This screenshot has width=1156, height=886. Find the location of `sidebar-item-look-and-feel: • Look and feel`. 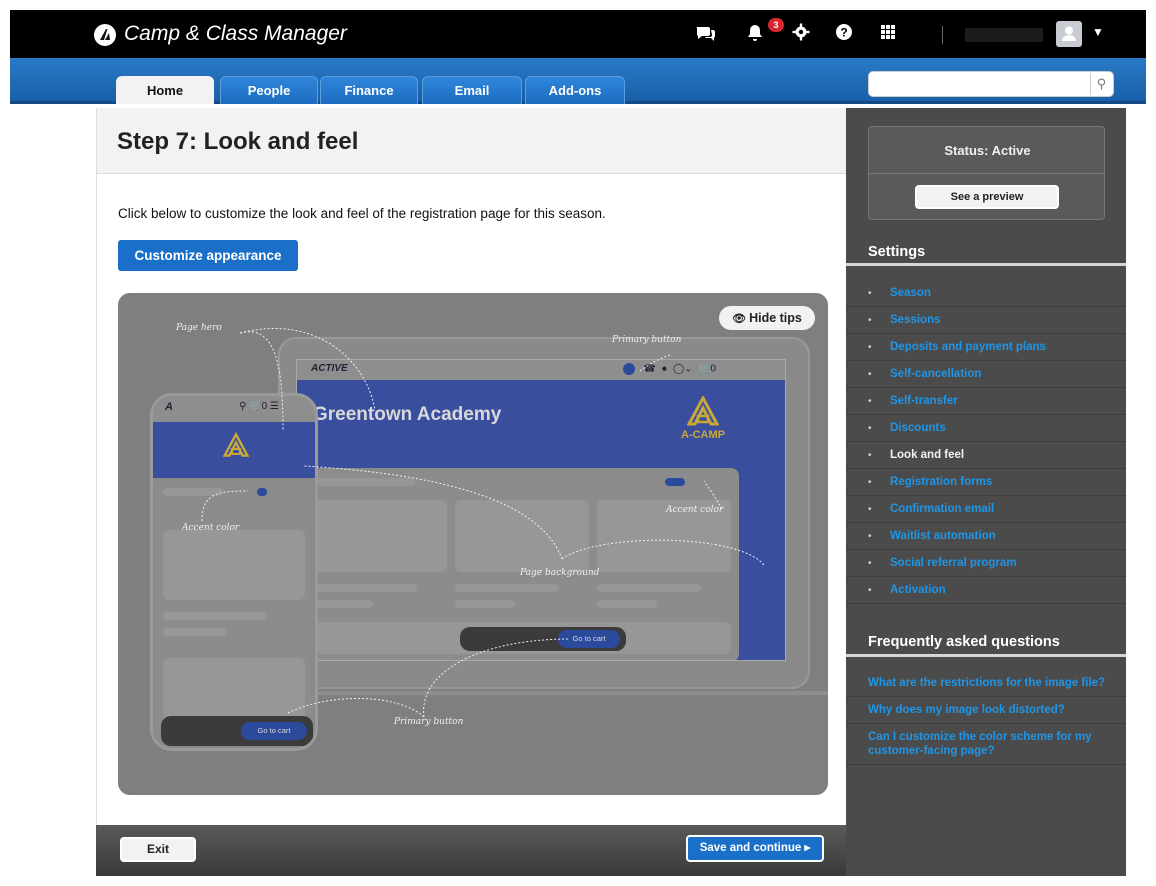

sidebar-item-look-and-feel: • Look and feel is located at coordinates (986, 455).